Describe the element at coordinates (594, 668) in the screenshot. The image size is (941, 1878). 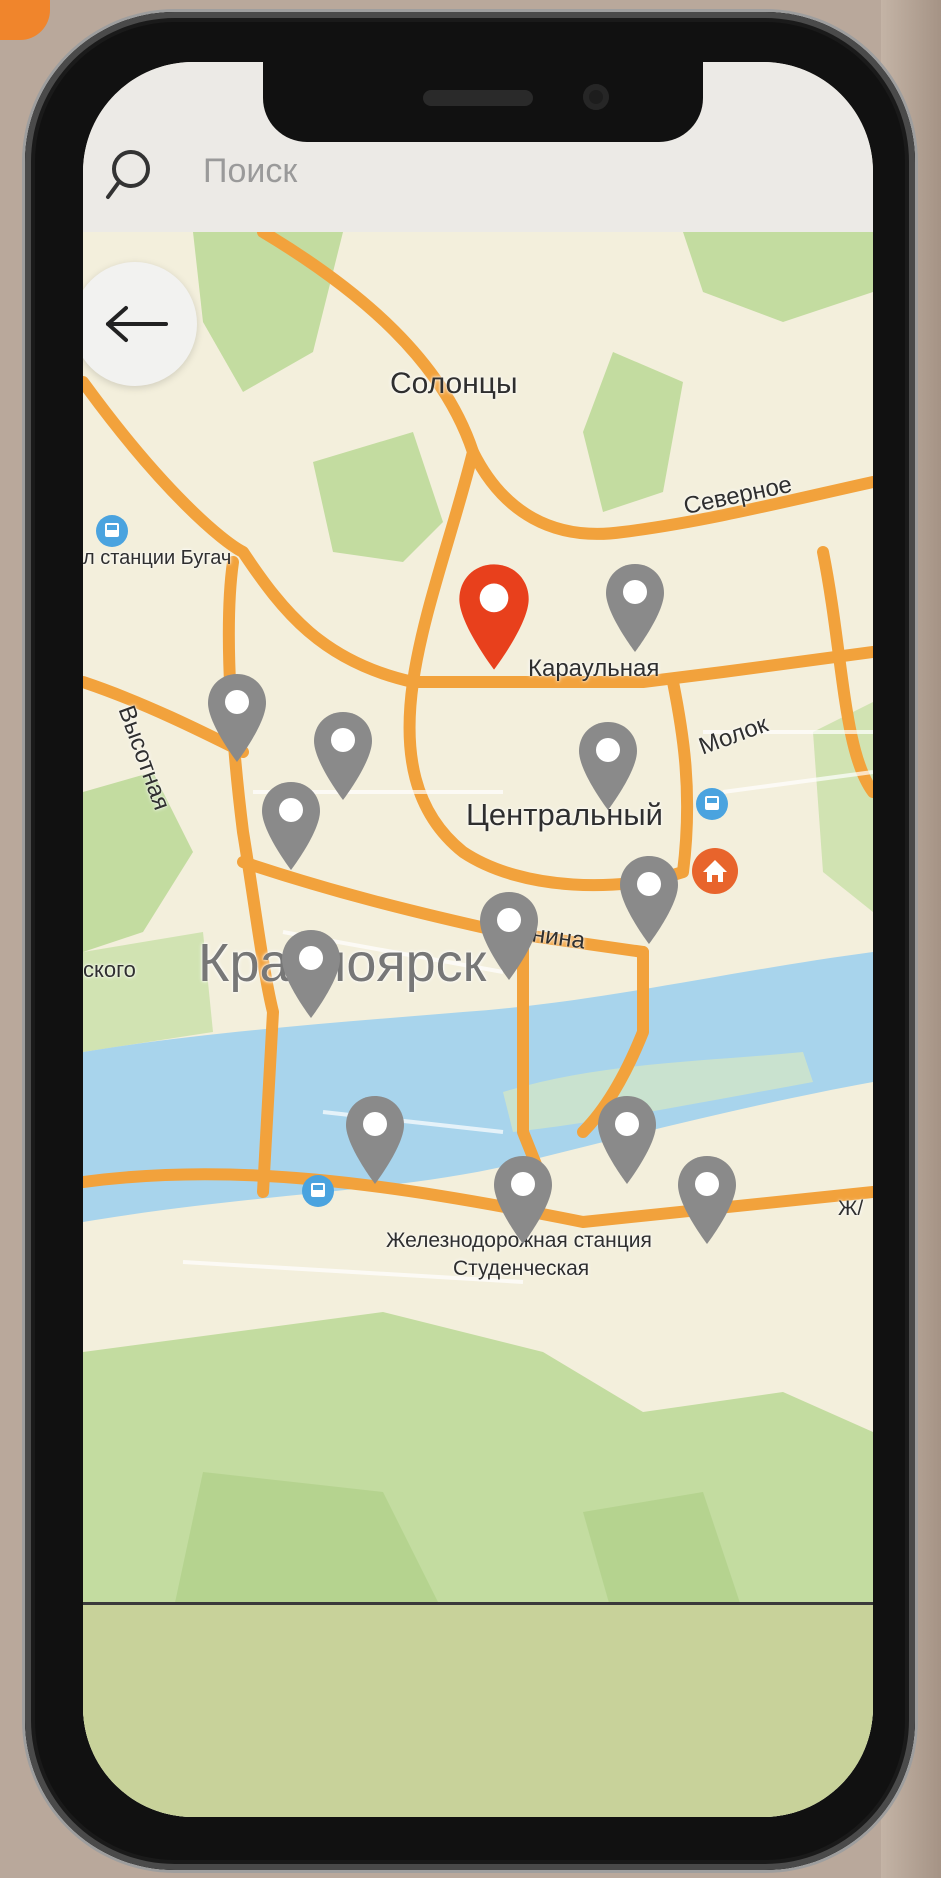
I see `street-label-karaulnaya: Караульная` at that location.